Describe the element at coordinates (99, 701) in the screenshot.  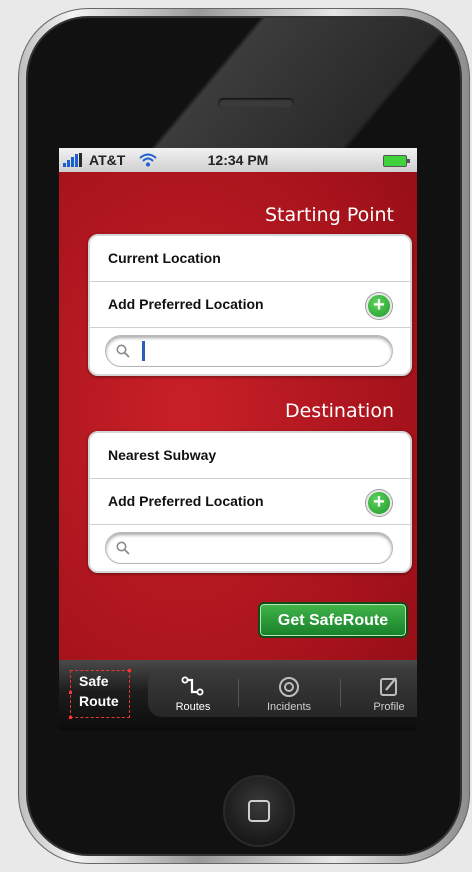
I see `logo-line-2: Route` at that location.